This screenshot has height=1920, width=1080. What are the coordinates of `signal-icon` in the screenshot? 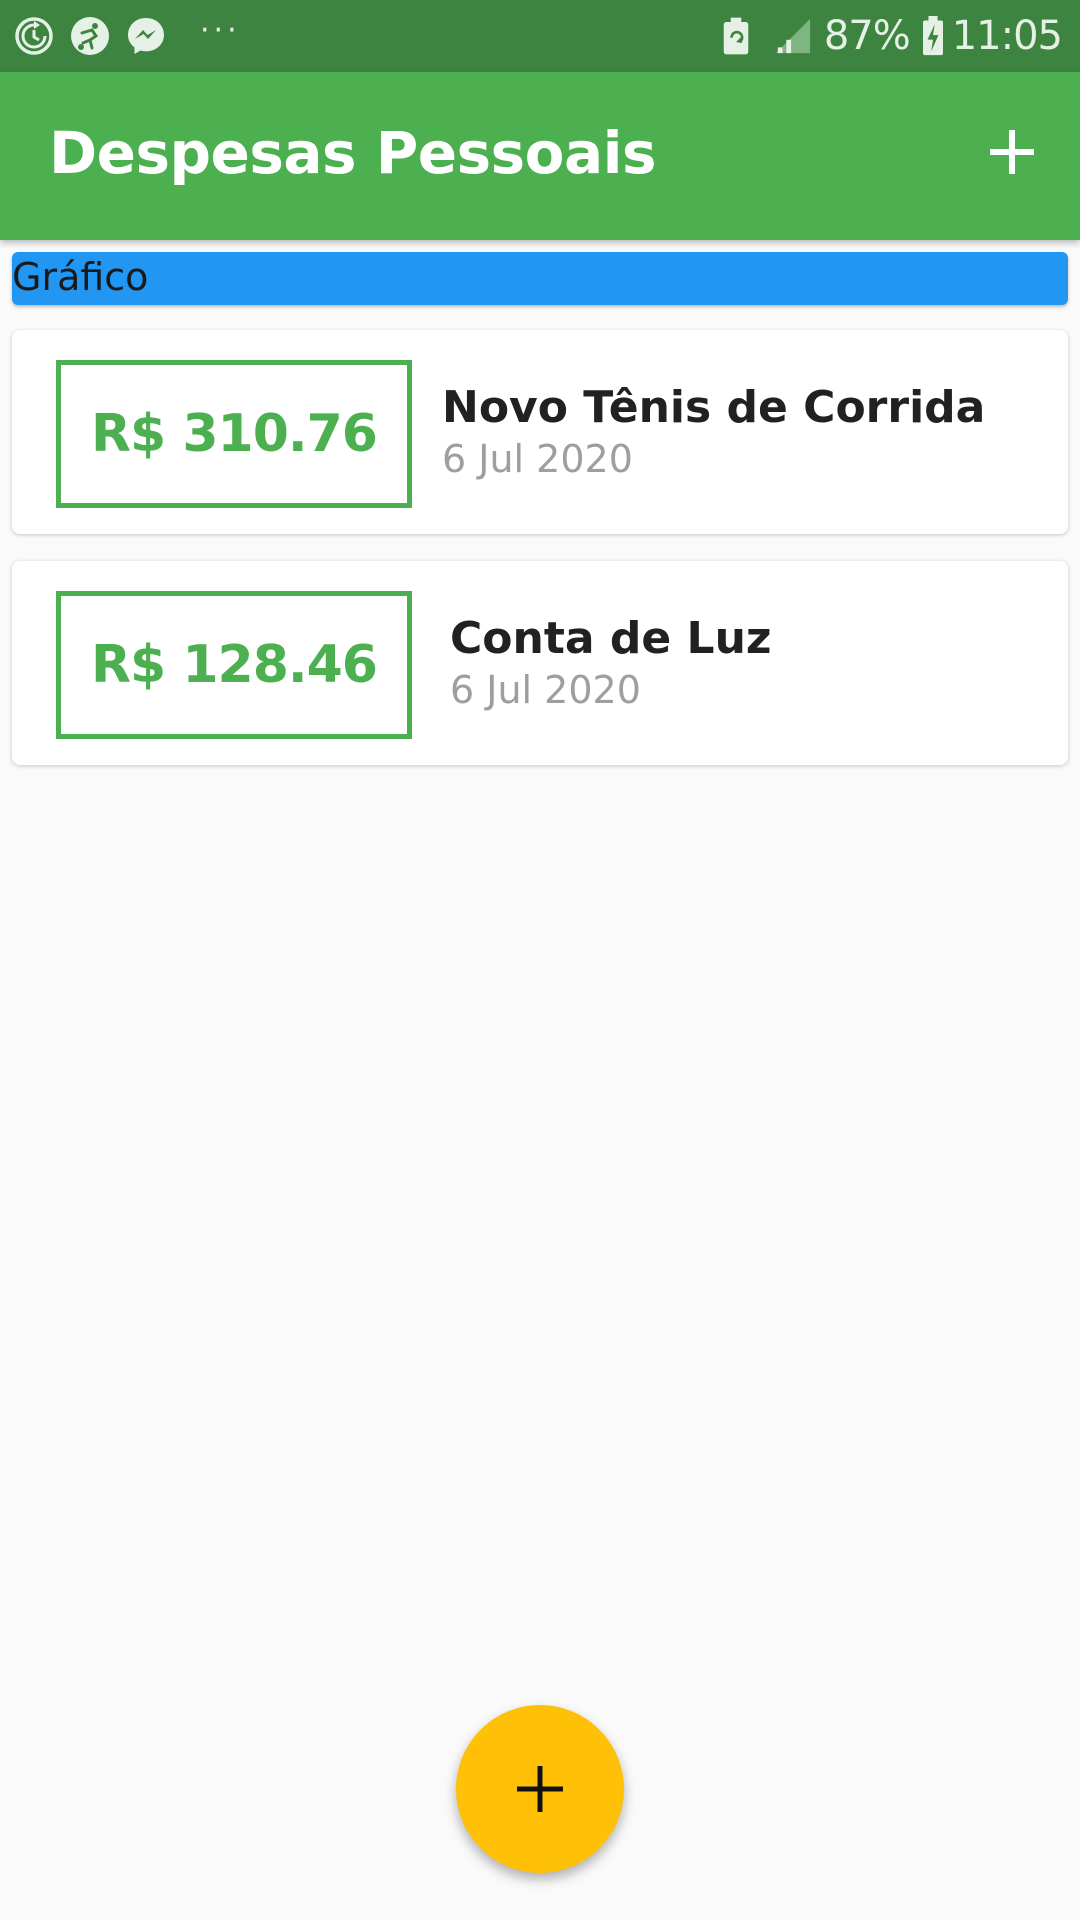 It's located at (792, 36).